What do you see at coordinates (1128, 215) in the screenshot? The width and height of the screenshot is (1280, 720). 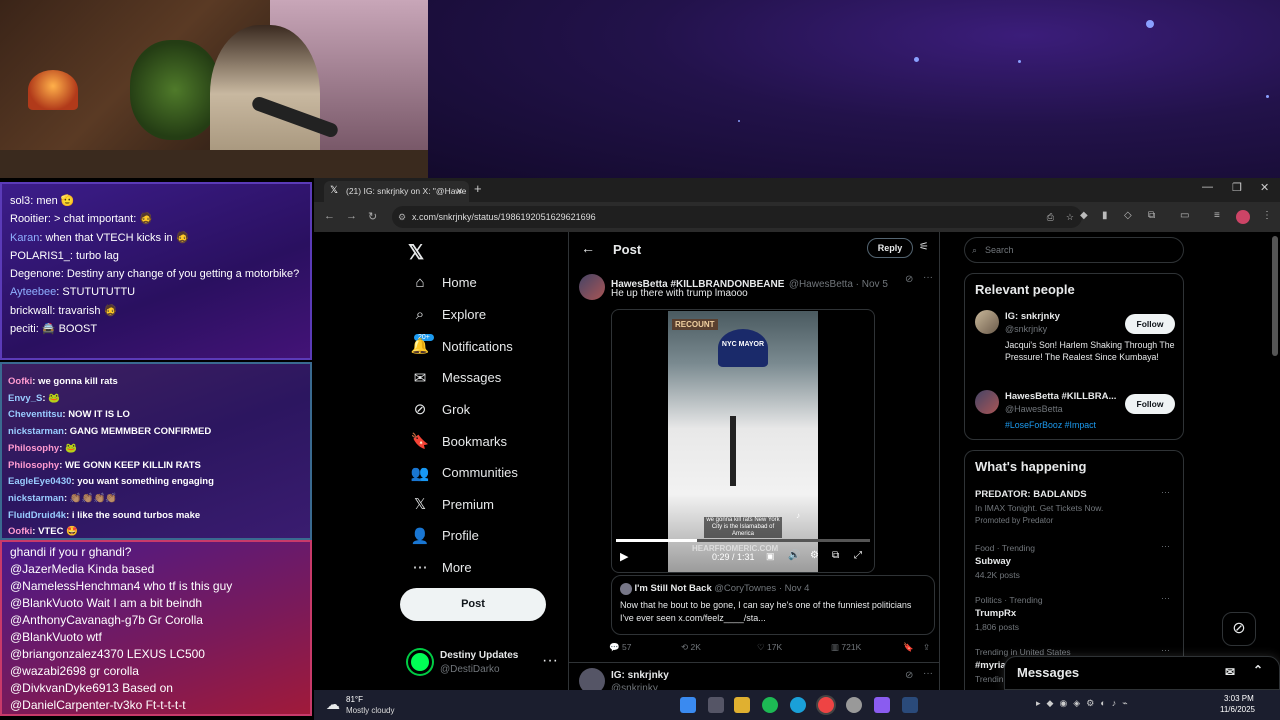 I see `extension-icon: ◇` at bounding box center [1128, 215].